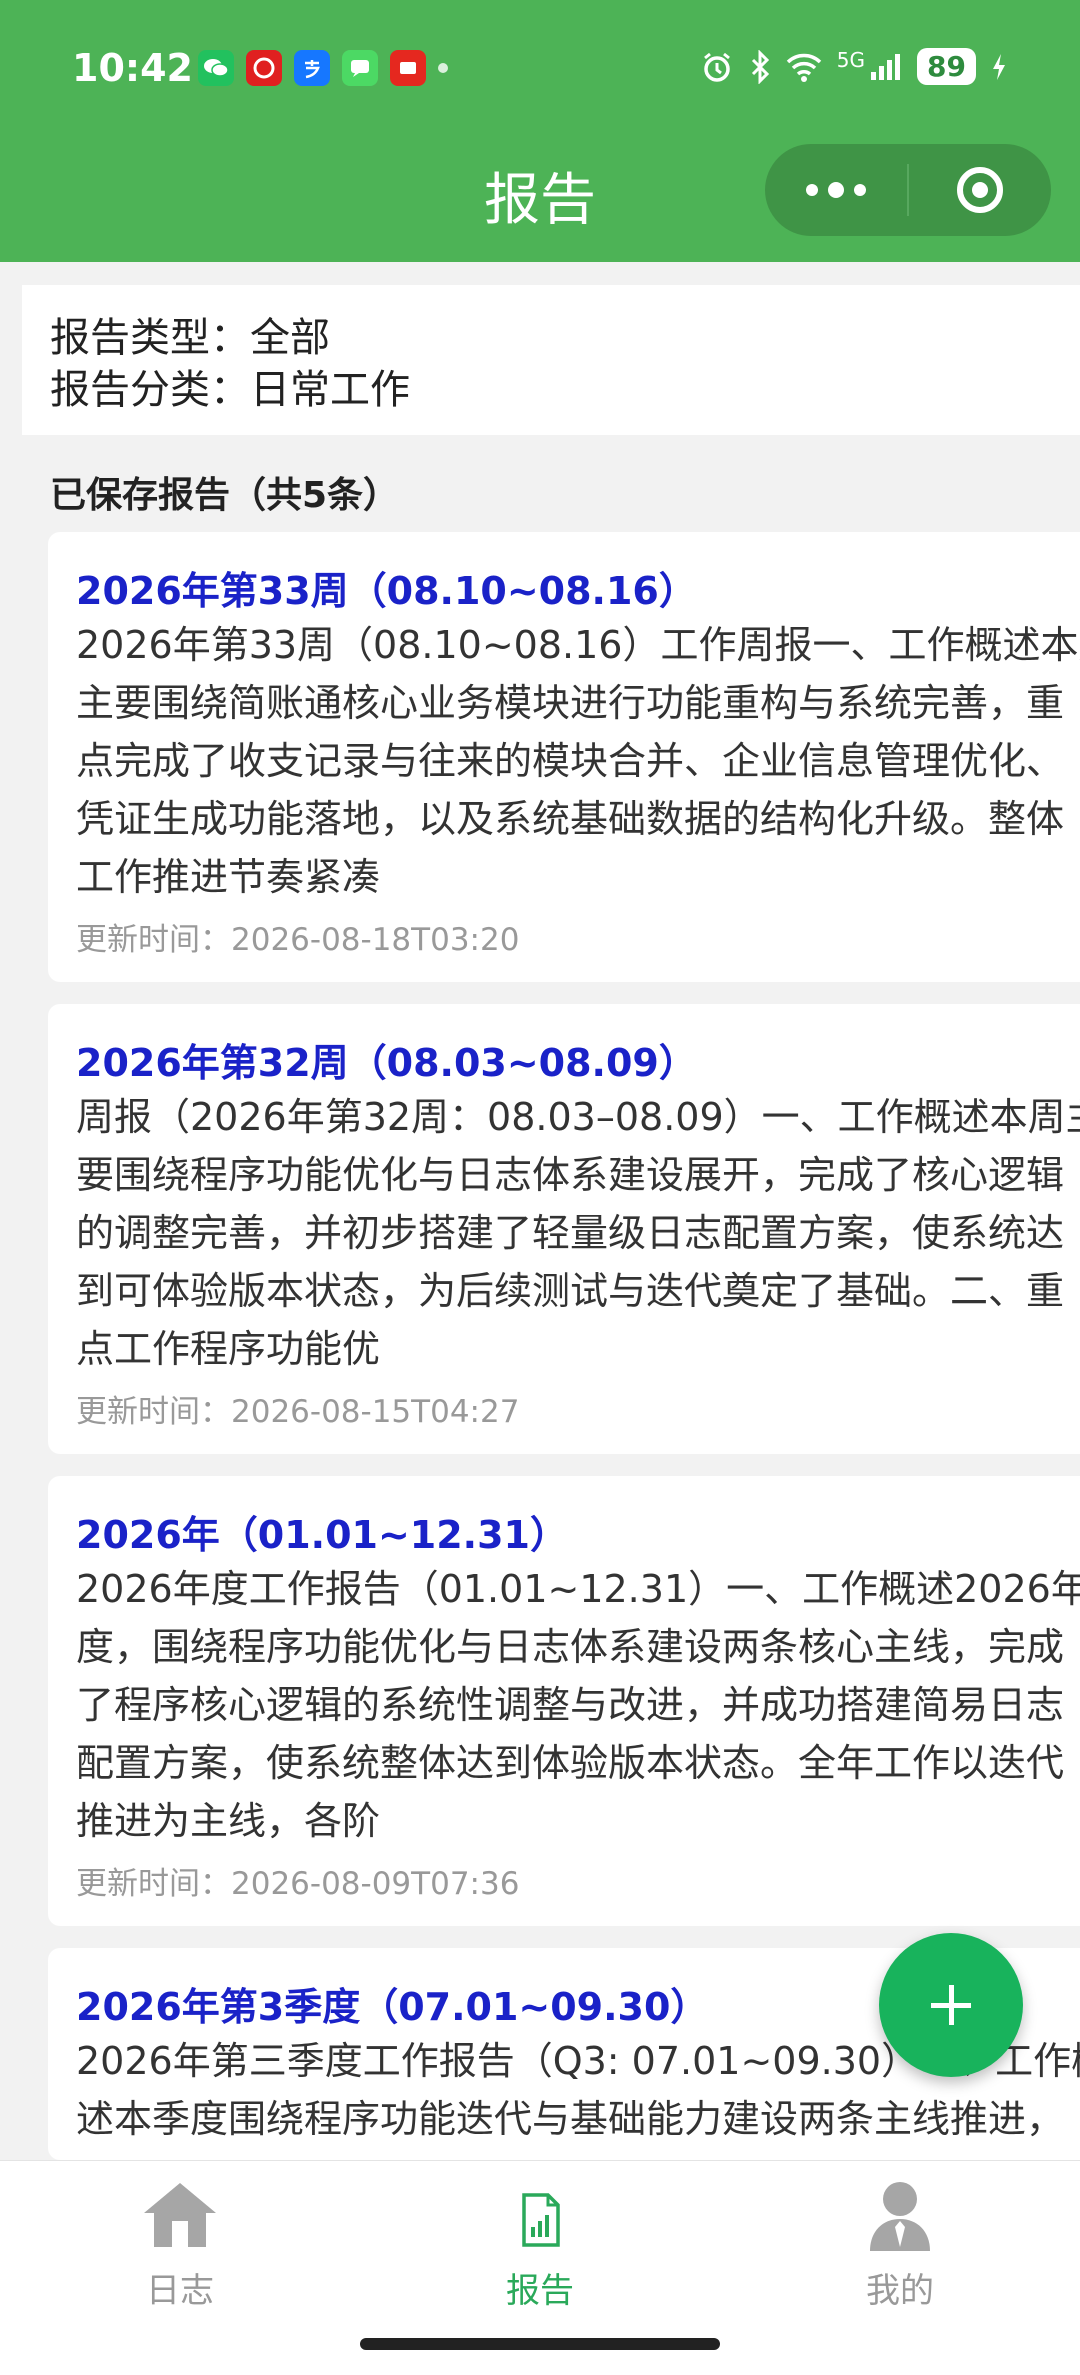 The height and width of the screenshot is (2375, 1080). I want to click on excerpt-line: 到可体验版本状态，为后续测试与迭代奠定了基础。二、重, so click(570, 1291).